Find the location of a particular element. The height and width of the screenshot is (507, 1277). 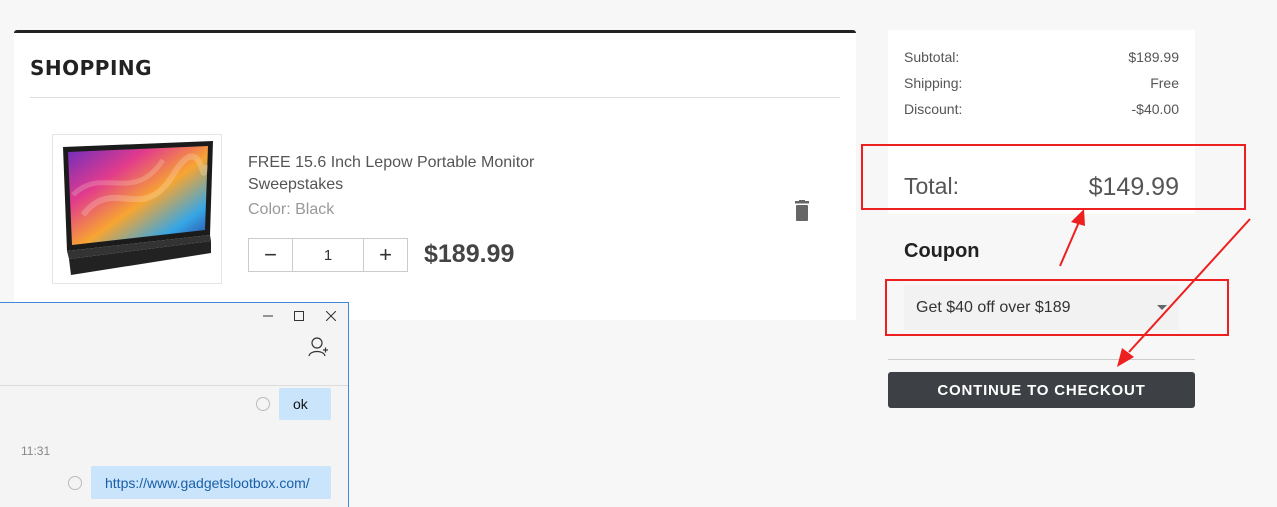

chat-message-ok: ok is located at coordinates (305, 404).